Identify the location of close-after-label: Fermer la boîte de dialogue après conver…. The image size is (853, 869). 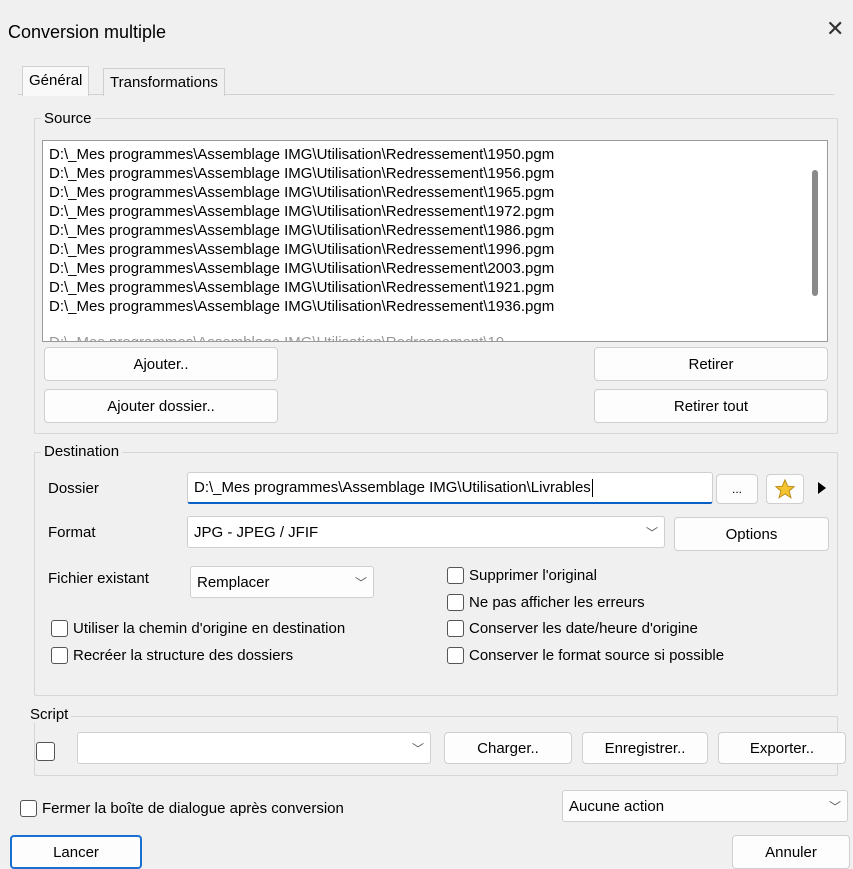
(193, 808).